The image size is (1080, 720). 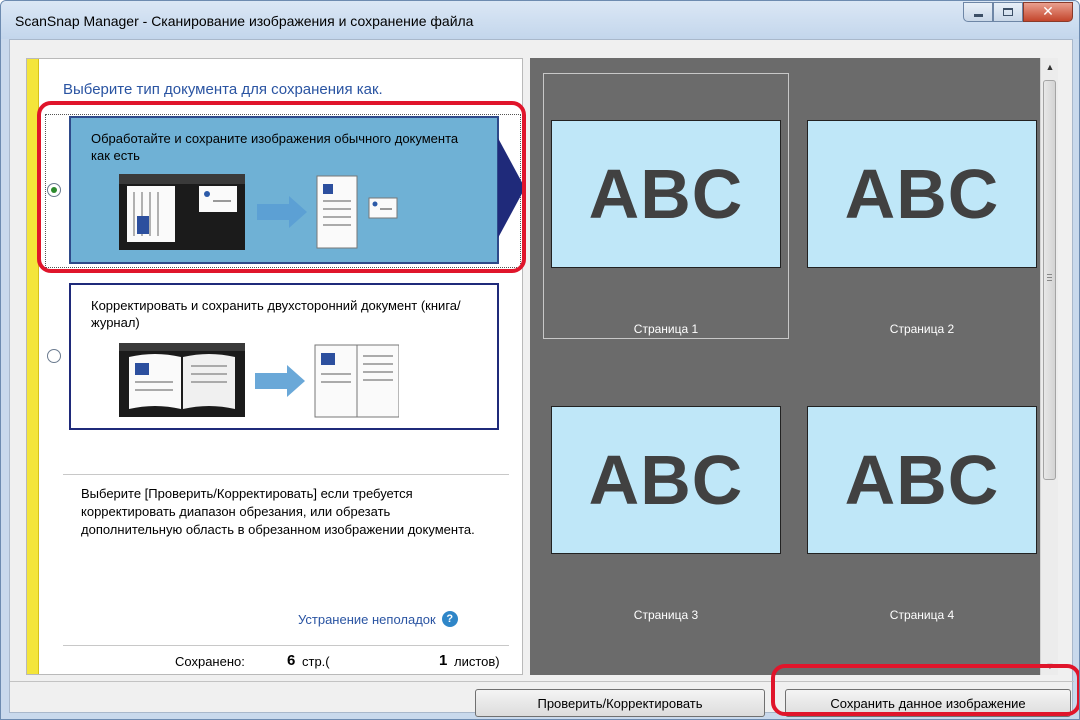 I want to click on grip-icon, so click(x=1049, y=278).